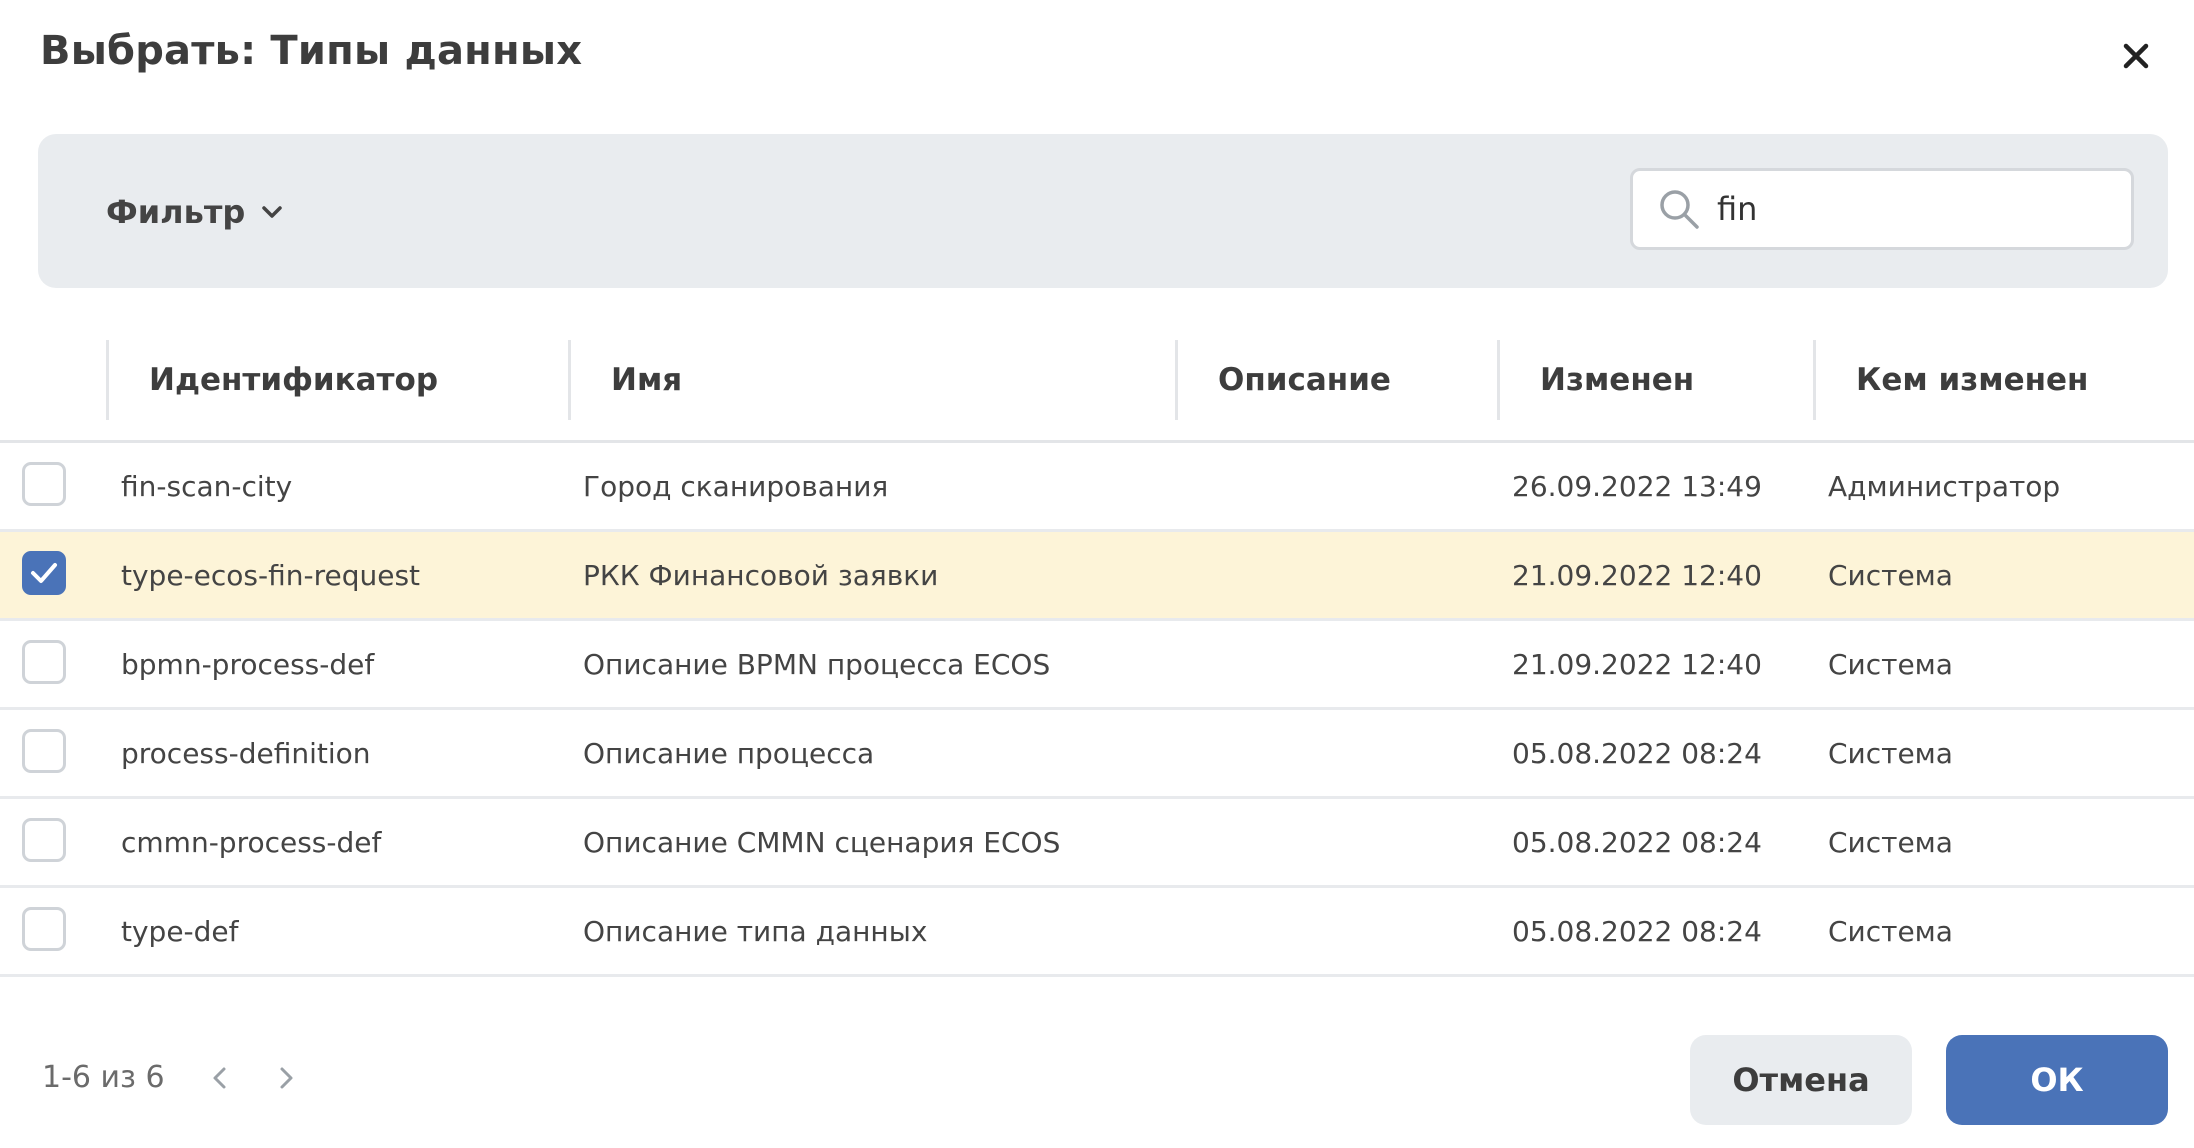 The height and width of the screenshot is (1148, 2194). What do you see at coordinates (286, 1078) in the screenshot?
I see `chevron-right-icon` at bounding box center [286, 1078].